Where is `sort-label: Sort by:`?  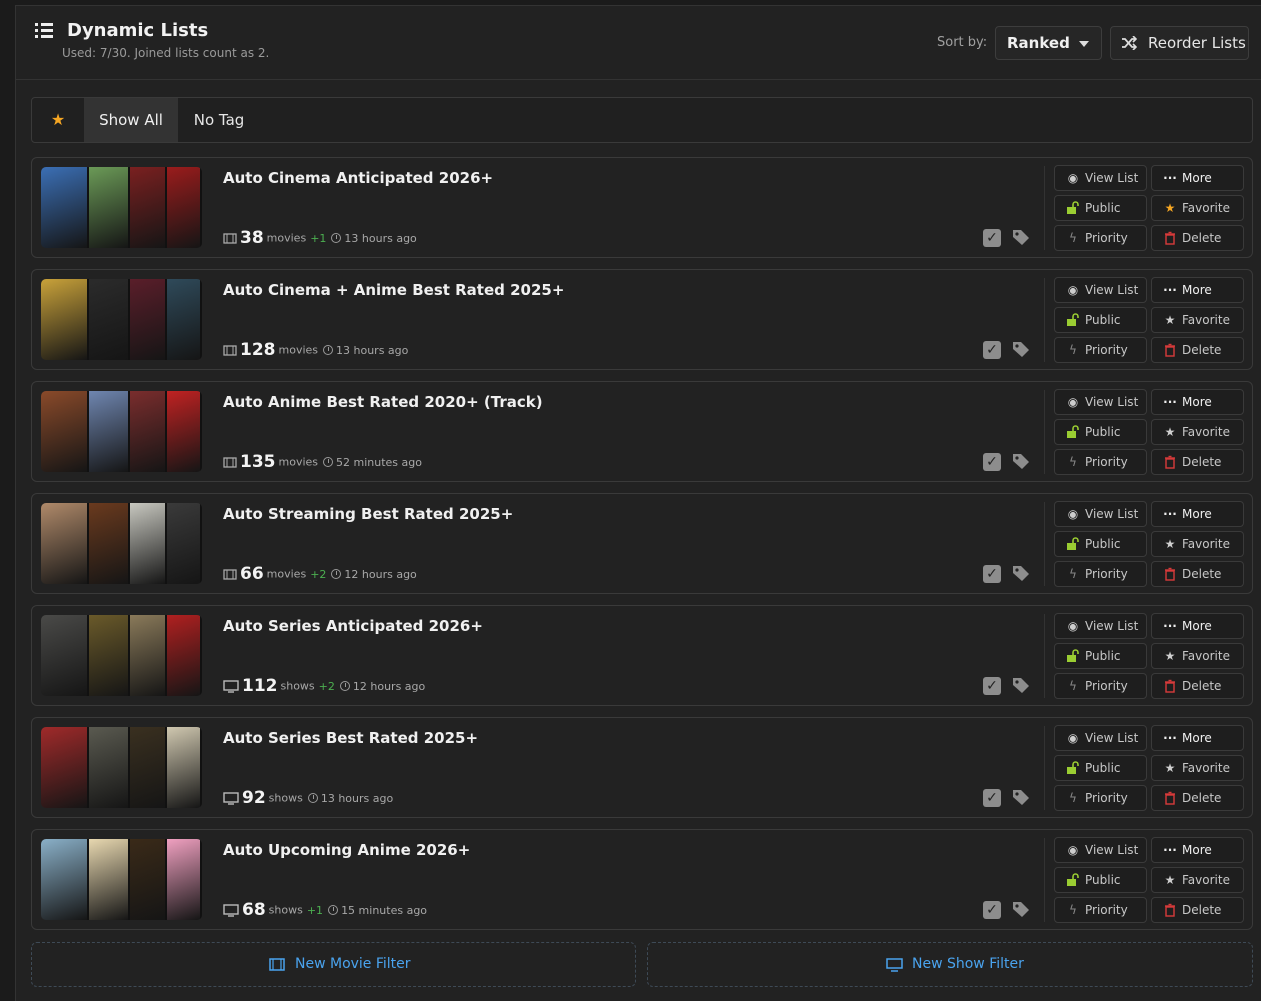
sort-label: Sort by: is located at coordinates (962, 42).